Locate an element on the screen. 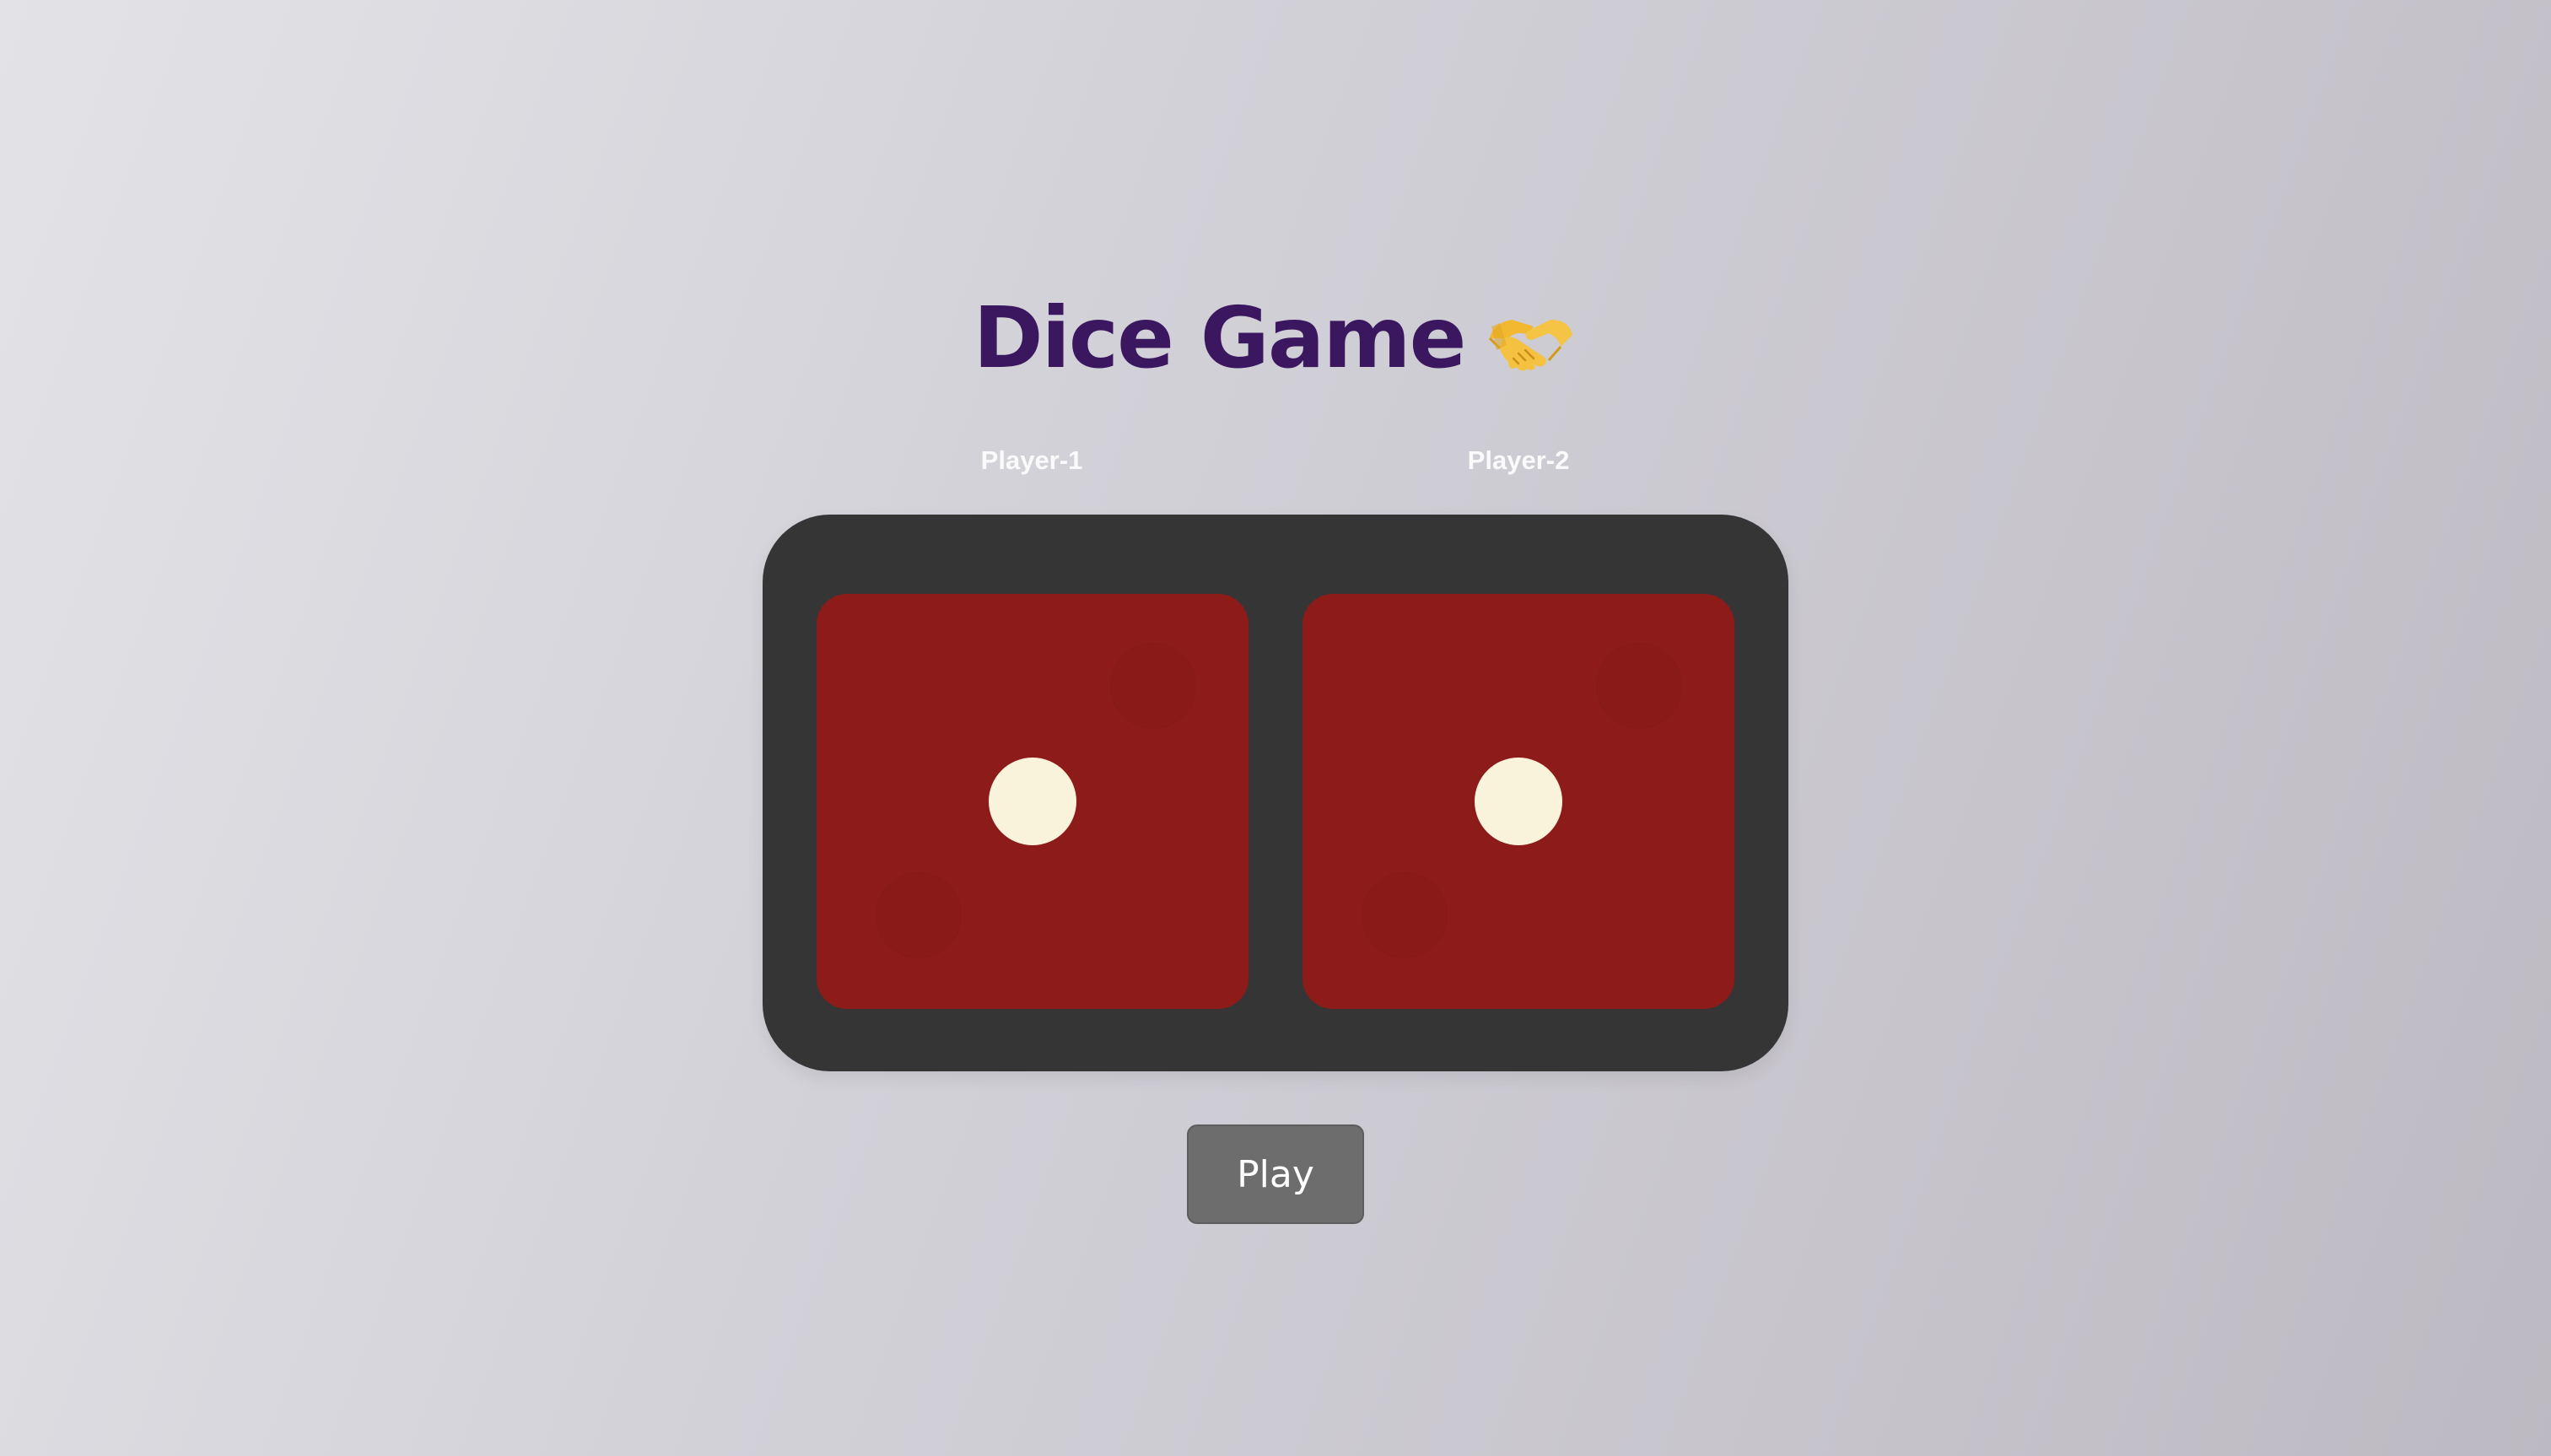 The image size is (2551, 1456). player-2-die is located at coordinates (1518, 802).